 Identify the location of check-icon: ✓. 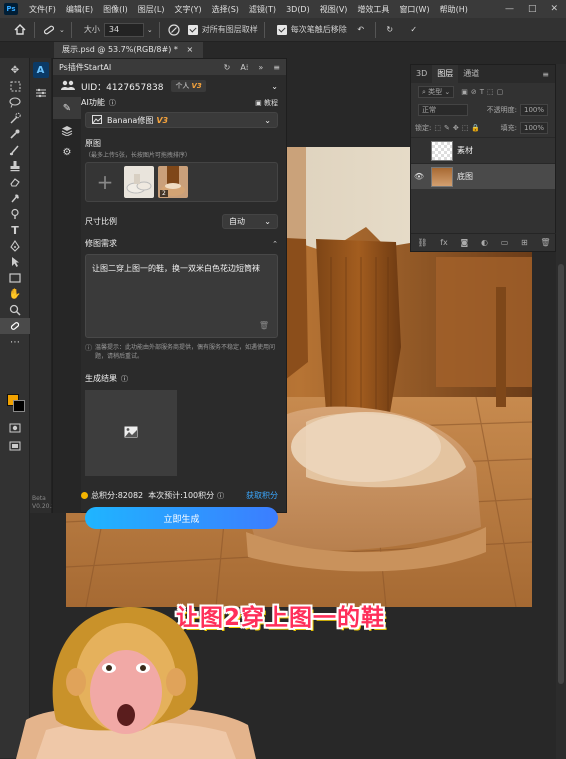
(414, 30).